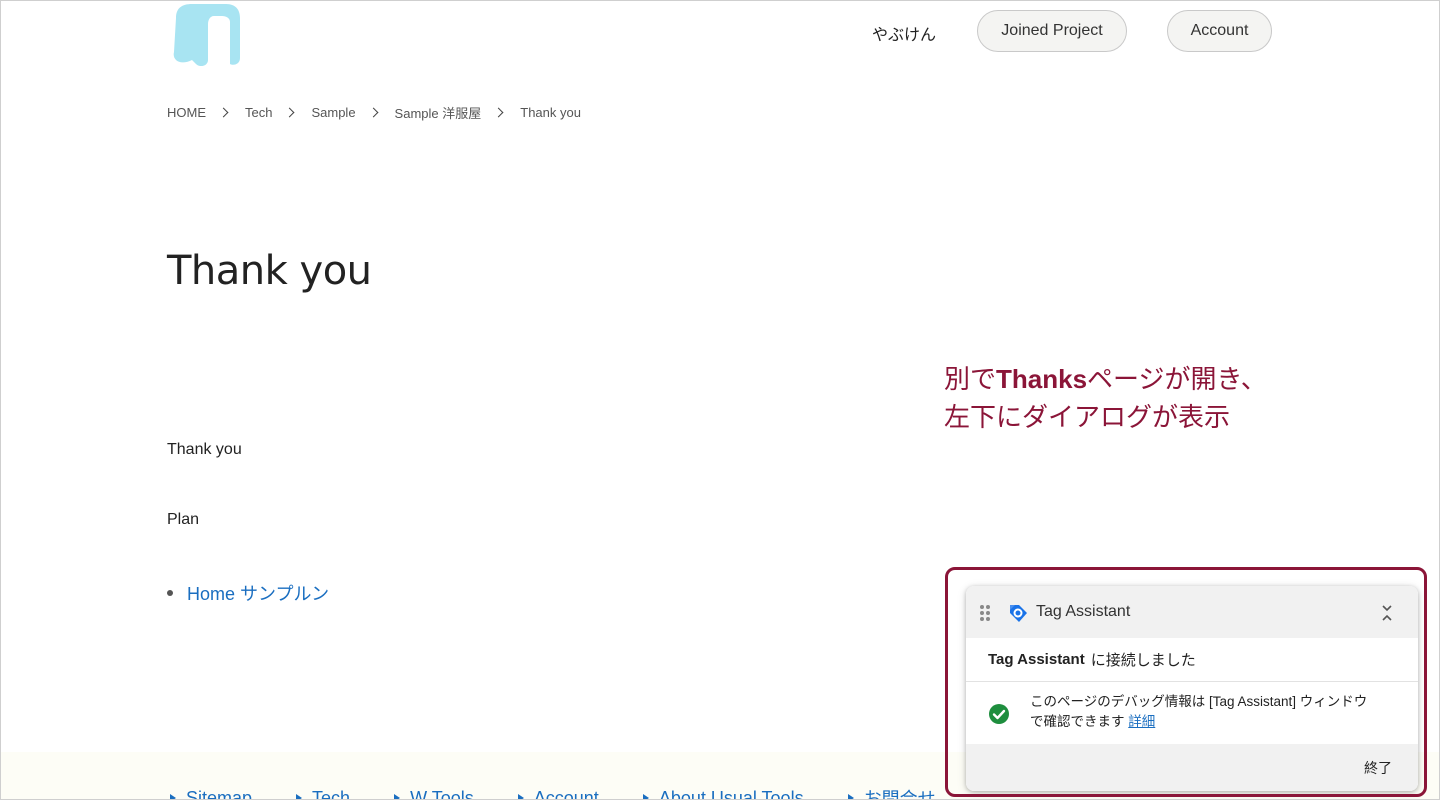 The width and height of the screenshot is (1440, 800). What do you see at coordinates (258, 112) in the screenshot?
I see `breadcrumb-tech: Tech` at bounding box center [258, 112].